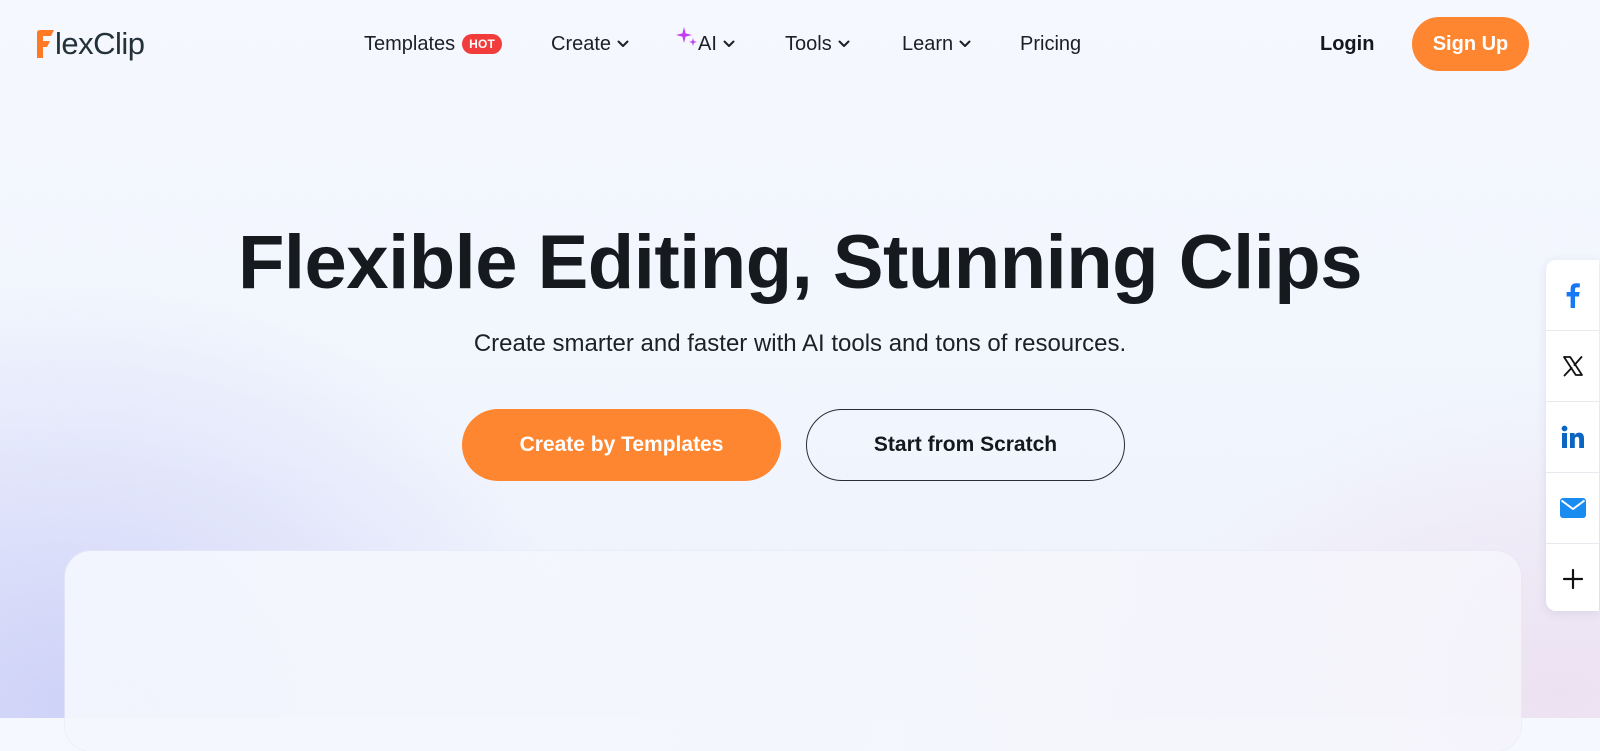 The width and height of the screenshot is (1600, 751). I want to click on share-x-button, so click(1572, 365).